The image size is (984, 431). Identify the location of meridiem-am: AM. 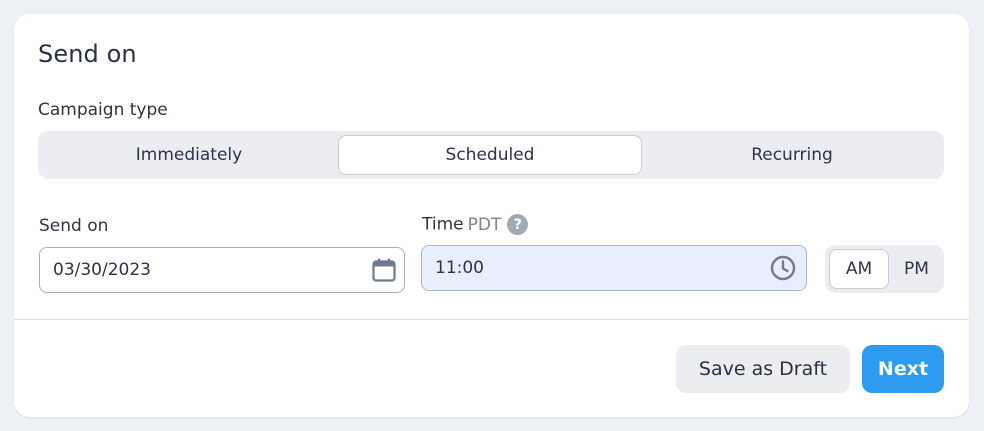
(859, 269).